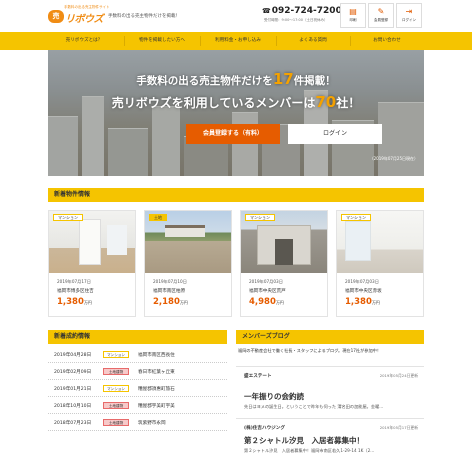 The height and width of the screenshot is (472, 472). What do you see at coordinates (296, 20) in the screenshot?
I see `business-hours: 受付時間：9:00〜17:00（土日祝休み）` at bounding box center [296, 20].